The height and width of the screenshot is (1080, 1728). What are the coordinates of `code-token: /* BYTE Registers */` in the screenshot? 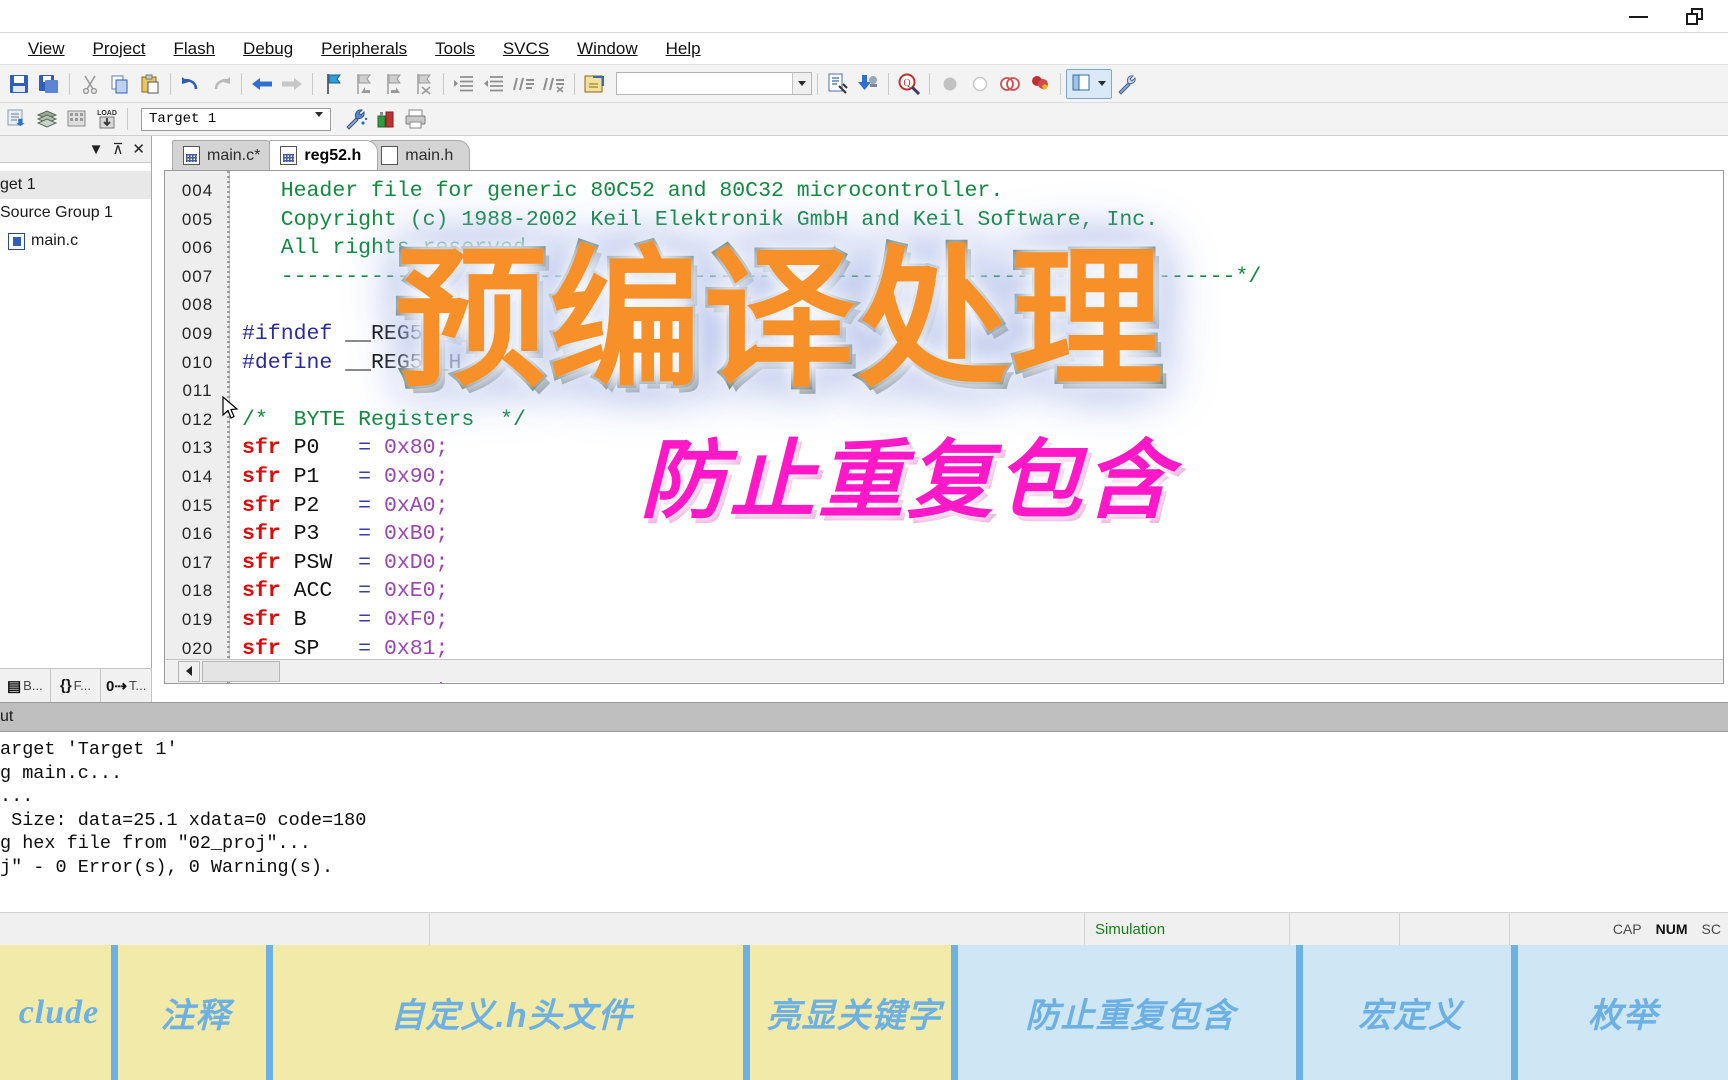 It's located at (384, 419).